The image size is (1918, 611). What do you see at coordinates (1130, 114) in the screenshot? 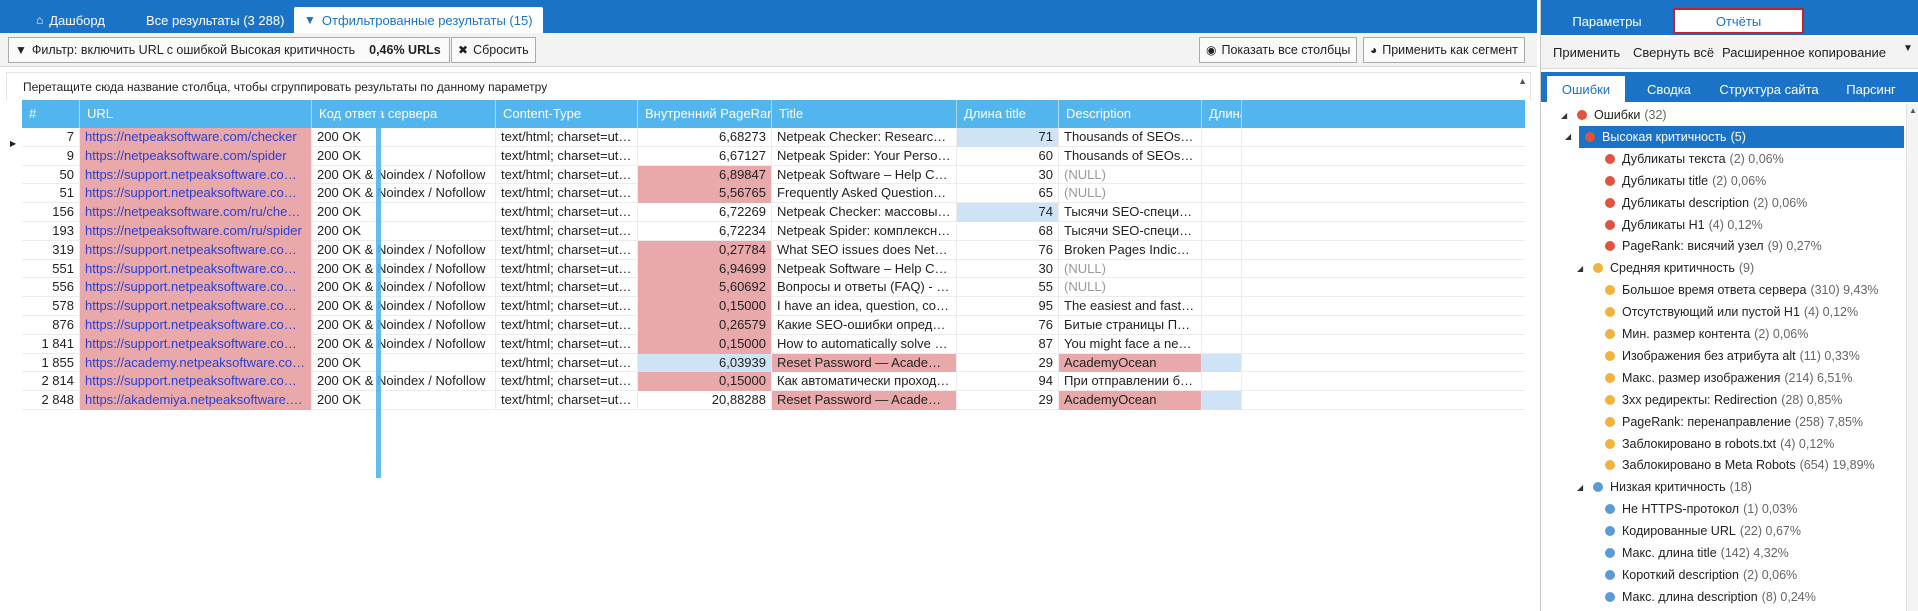
I see `column-header: Description` at bounding box center [1130, 114].